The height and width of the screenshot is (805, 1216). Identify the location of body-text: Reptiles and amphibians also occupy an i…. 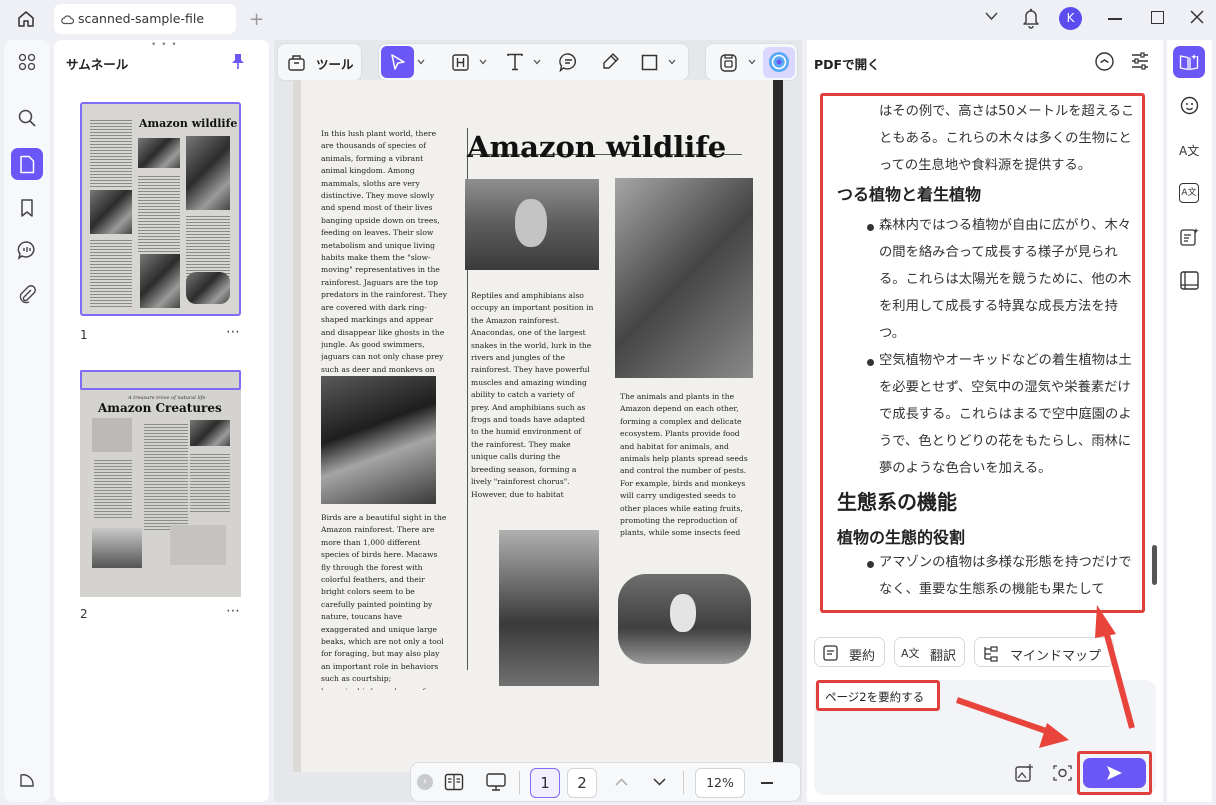
(532, 395).